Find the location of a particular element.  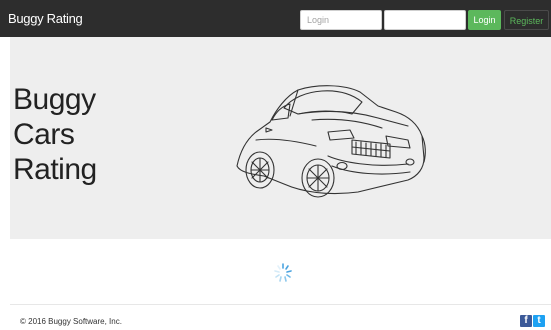

loading-spinner-icon is located at coordinates (283, 272).